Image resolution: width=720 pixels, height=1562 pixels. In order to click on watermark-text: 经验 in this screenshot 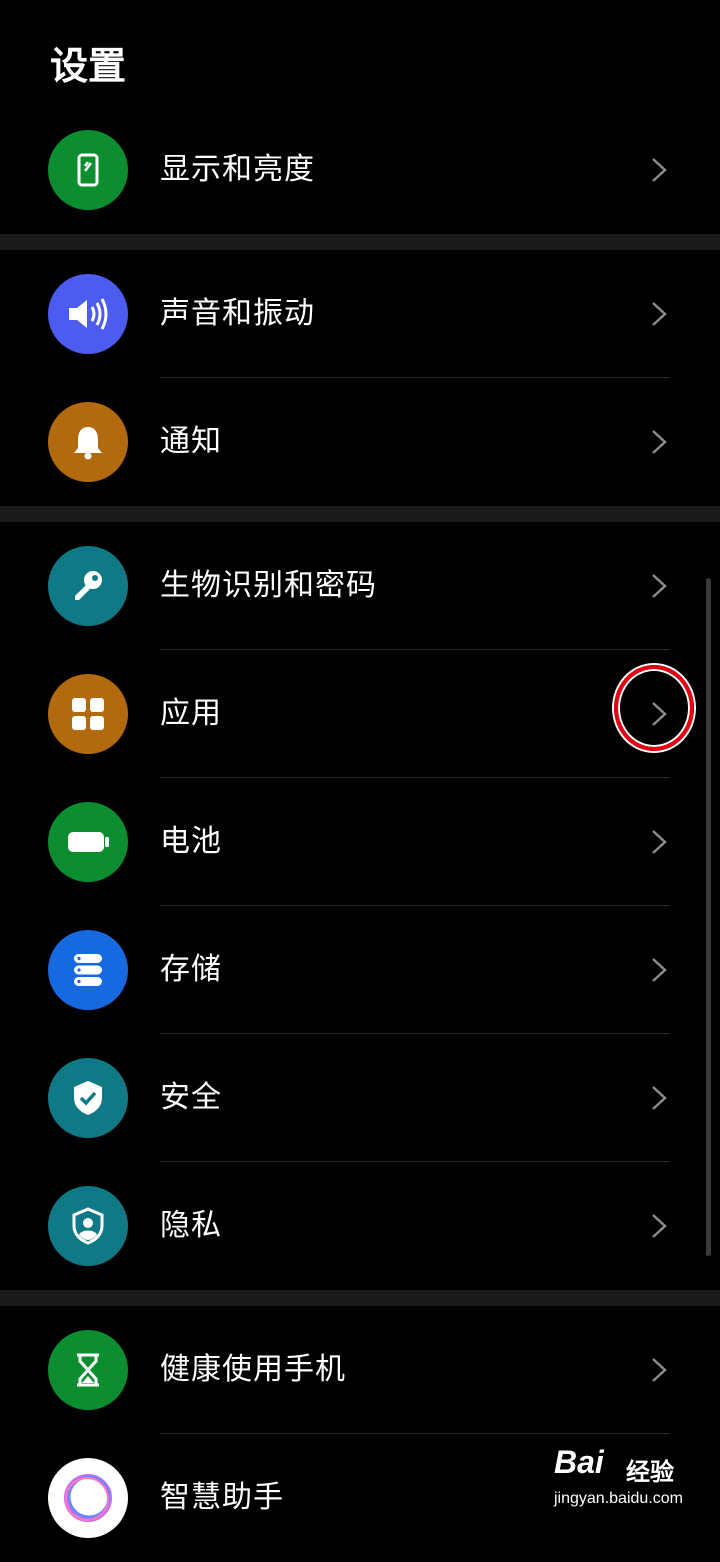, I will do `click(650, 1472)`.